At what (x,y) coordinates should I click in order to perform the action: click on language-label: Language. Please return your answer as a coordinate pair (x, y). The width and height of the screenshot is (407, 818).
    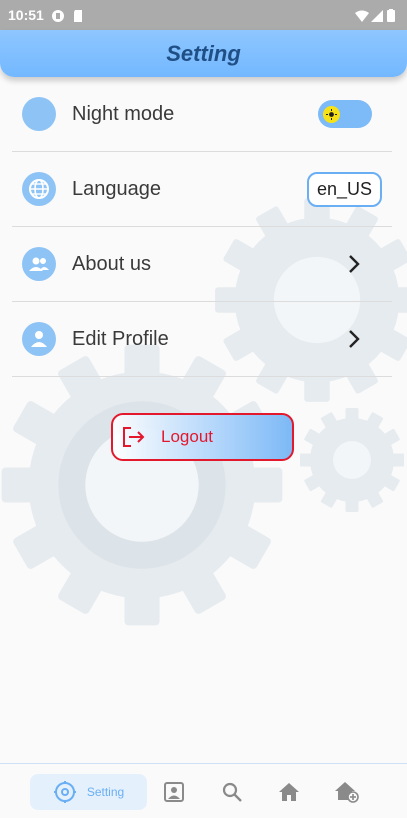
    Looking at the image, I should click on (116, 188).